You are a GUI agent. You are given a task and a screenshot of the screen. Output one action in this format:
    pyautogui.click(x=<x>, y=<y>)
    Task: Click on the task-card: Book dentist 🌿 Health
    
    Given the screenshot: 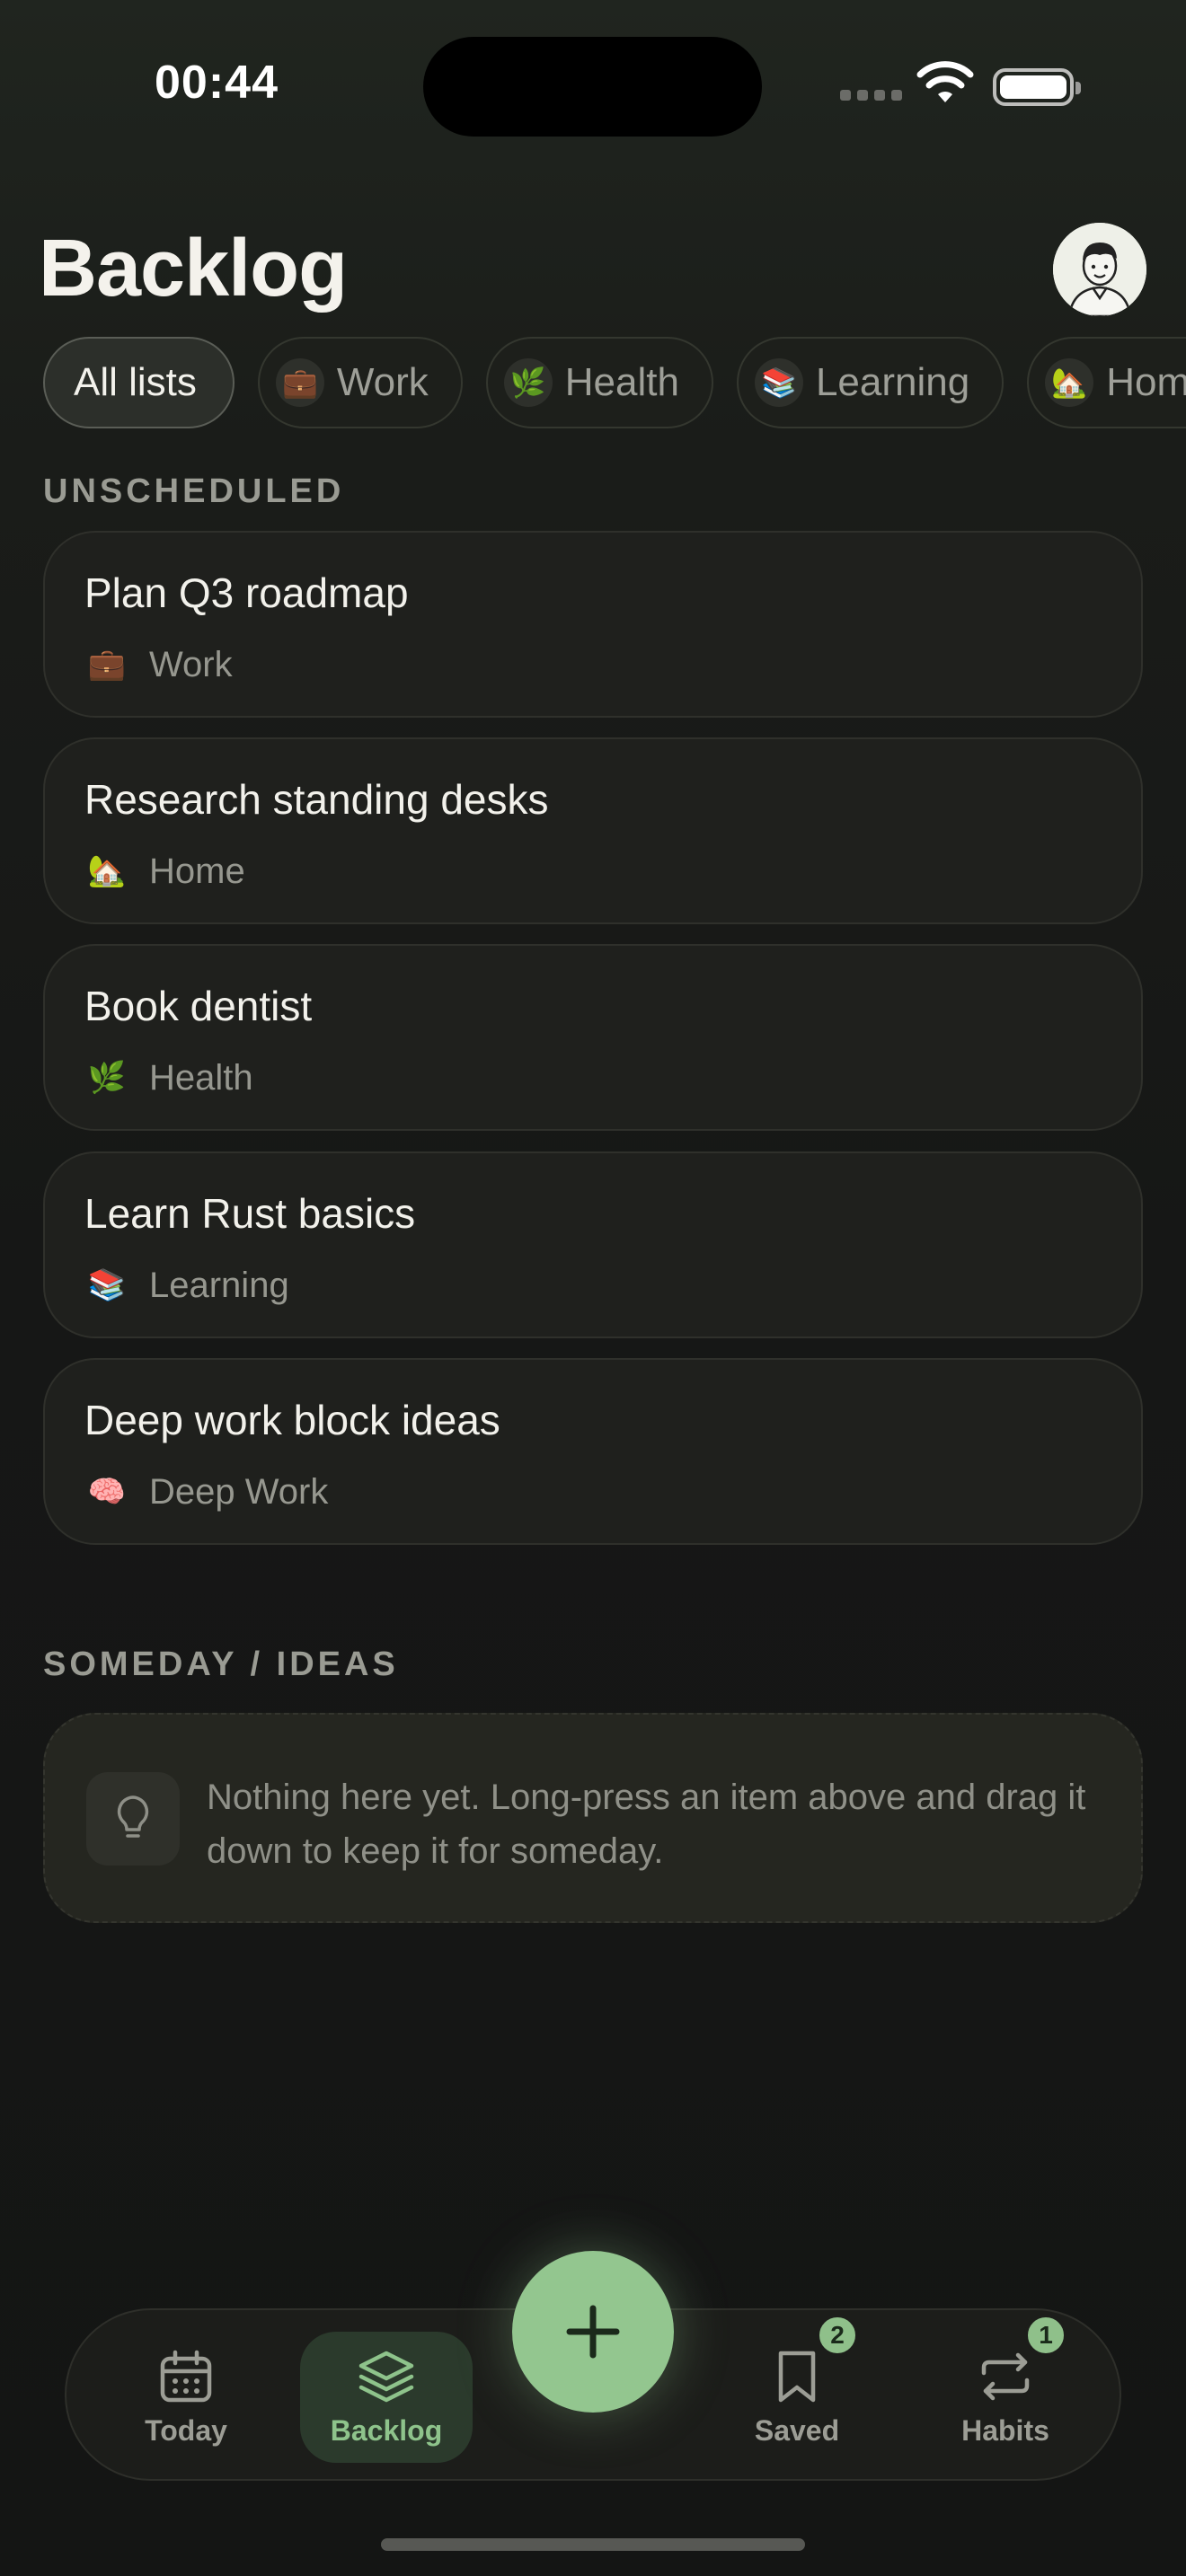 What is the action you would take?
    pyautogui.click(x=593, y=1037)
    